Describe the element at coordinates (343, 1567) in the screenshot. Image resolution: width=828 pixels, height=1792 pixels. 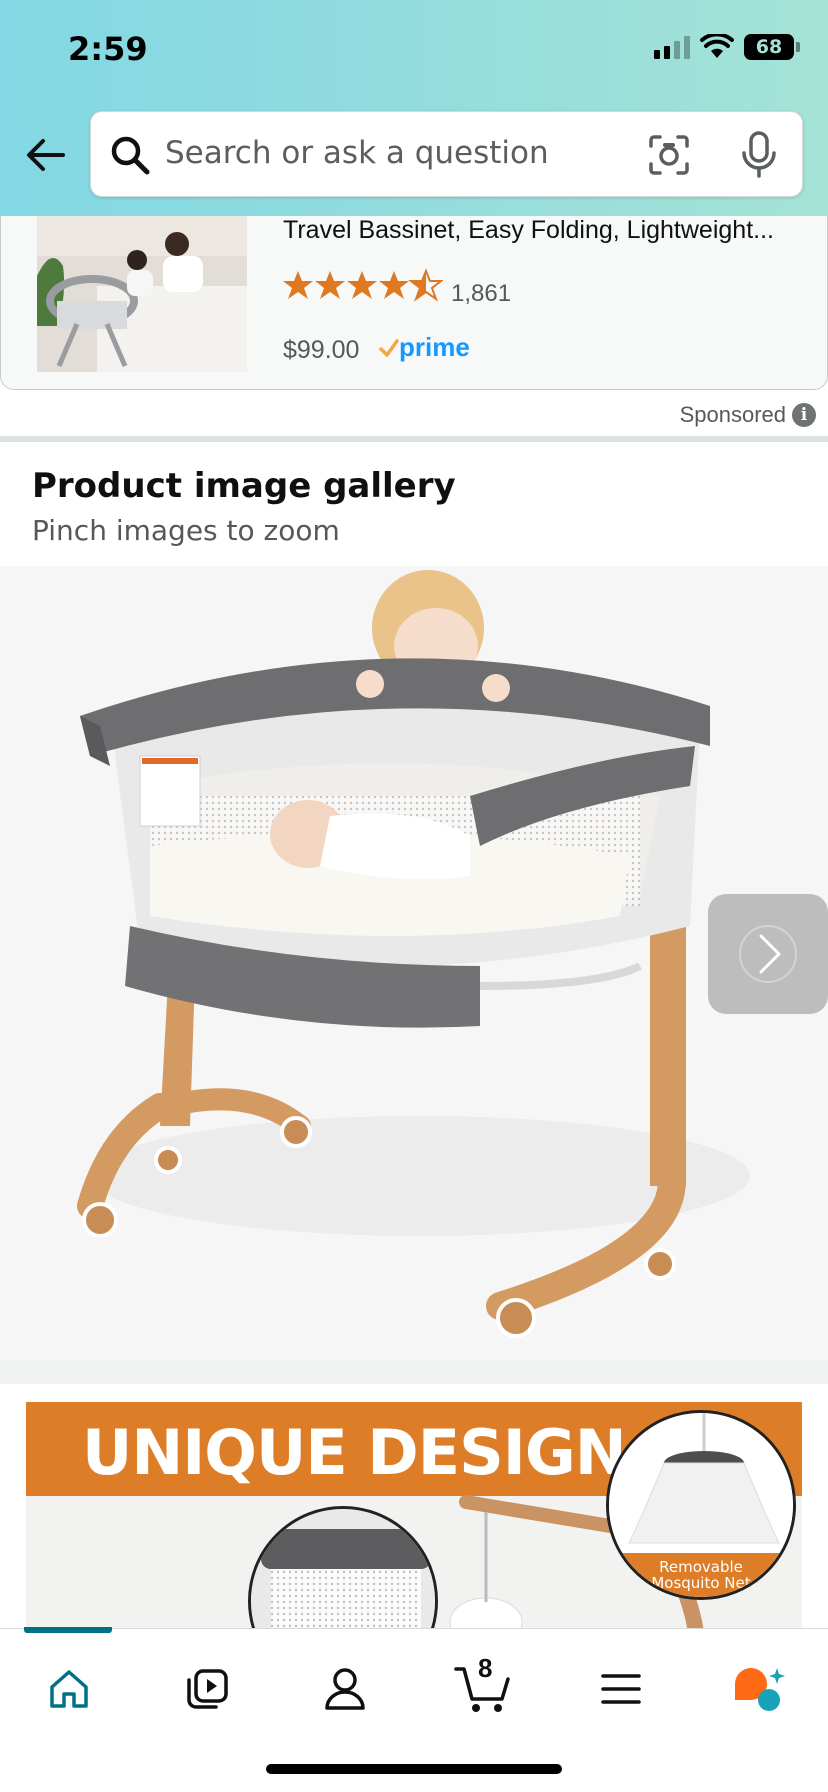
I see `storage-basket-detail-image` at that location.